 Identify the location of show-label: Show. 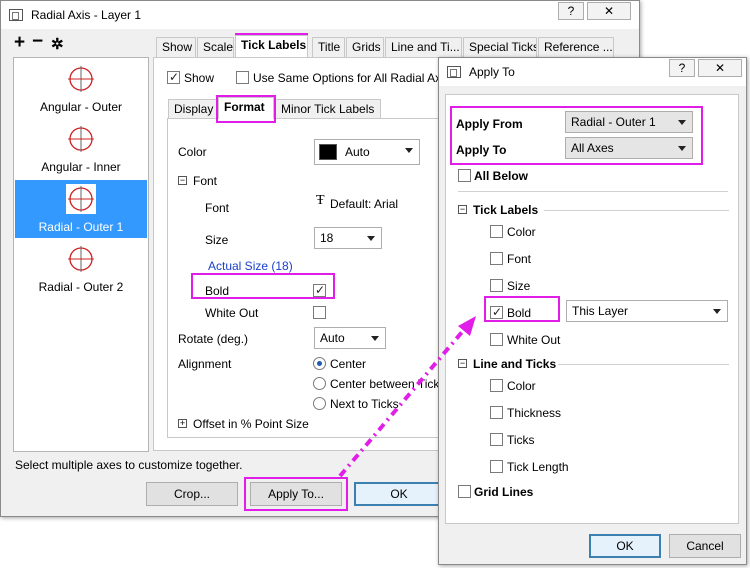
(199, 78).